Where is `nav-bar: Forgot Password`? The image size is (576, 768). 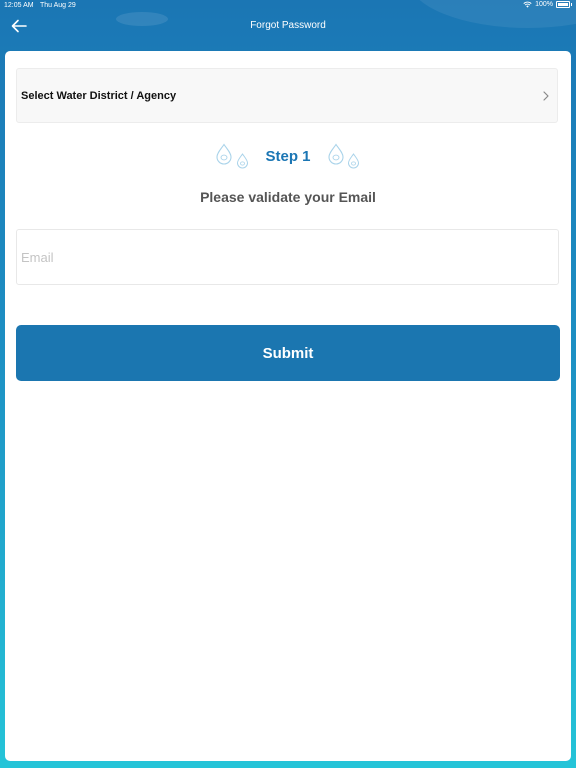 nav-bar: Forgot Password is located at coordinates (288, 26).